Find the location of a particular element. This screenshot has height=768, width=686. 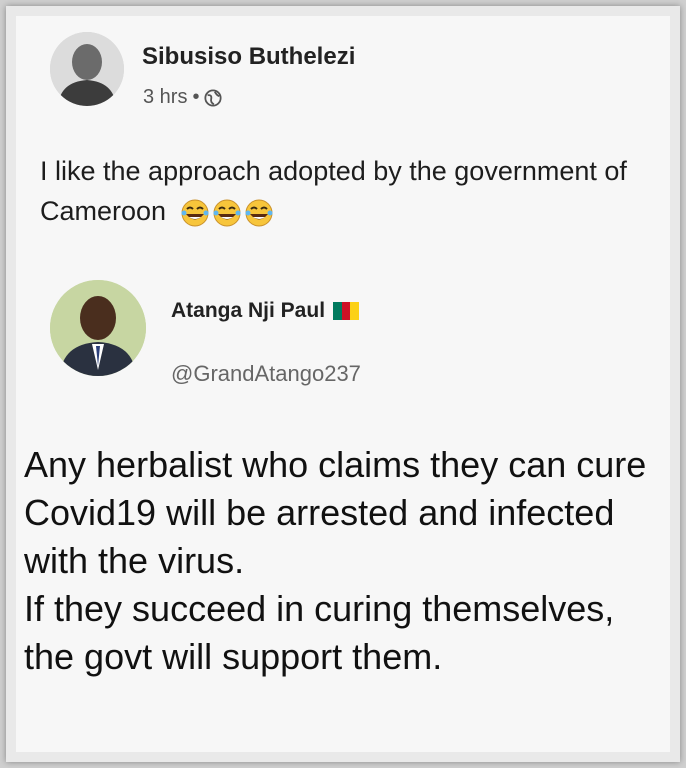

post-meta: 3 hrs • is located at coordinates (183, 97).